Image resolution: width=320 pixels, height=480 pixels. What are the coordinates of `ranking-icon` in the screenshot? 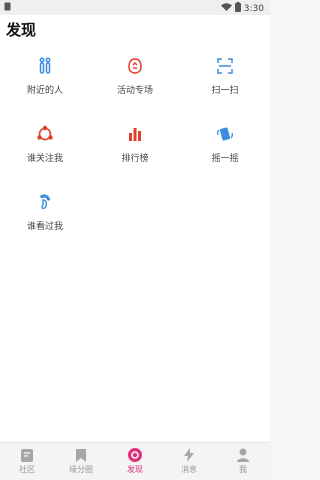 It's located at (135, 134).